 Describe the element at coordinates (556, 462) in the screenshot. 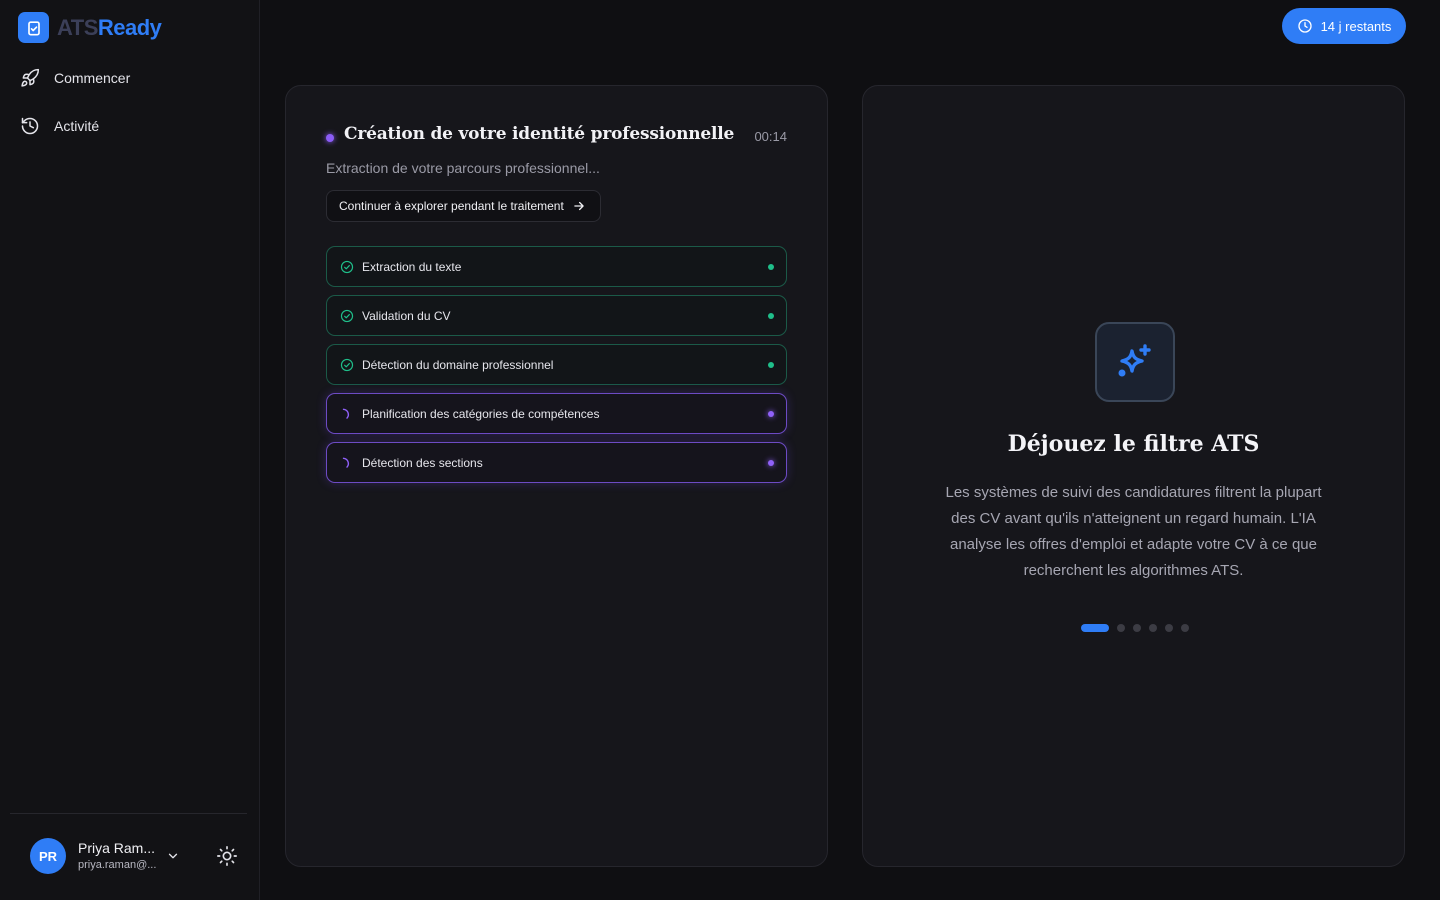

I see `processing-step: Détection des sections` at that location.